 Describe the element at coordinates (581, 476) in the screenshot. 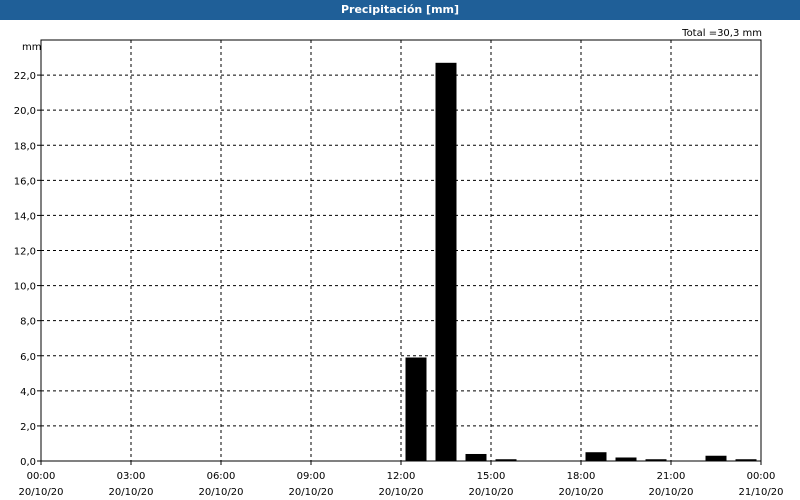

I see `x-tick-time: 18:00` at that location.